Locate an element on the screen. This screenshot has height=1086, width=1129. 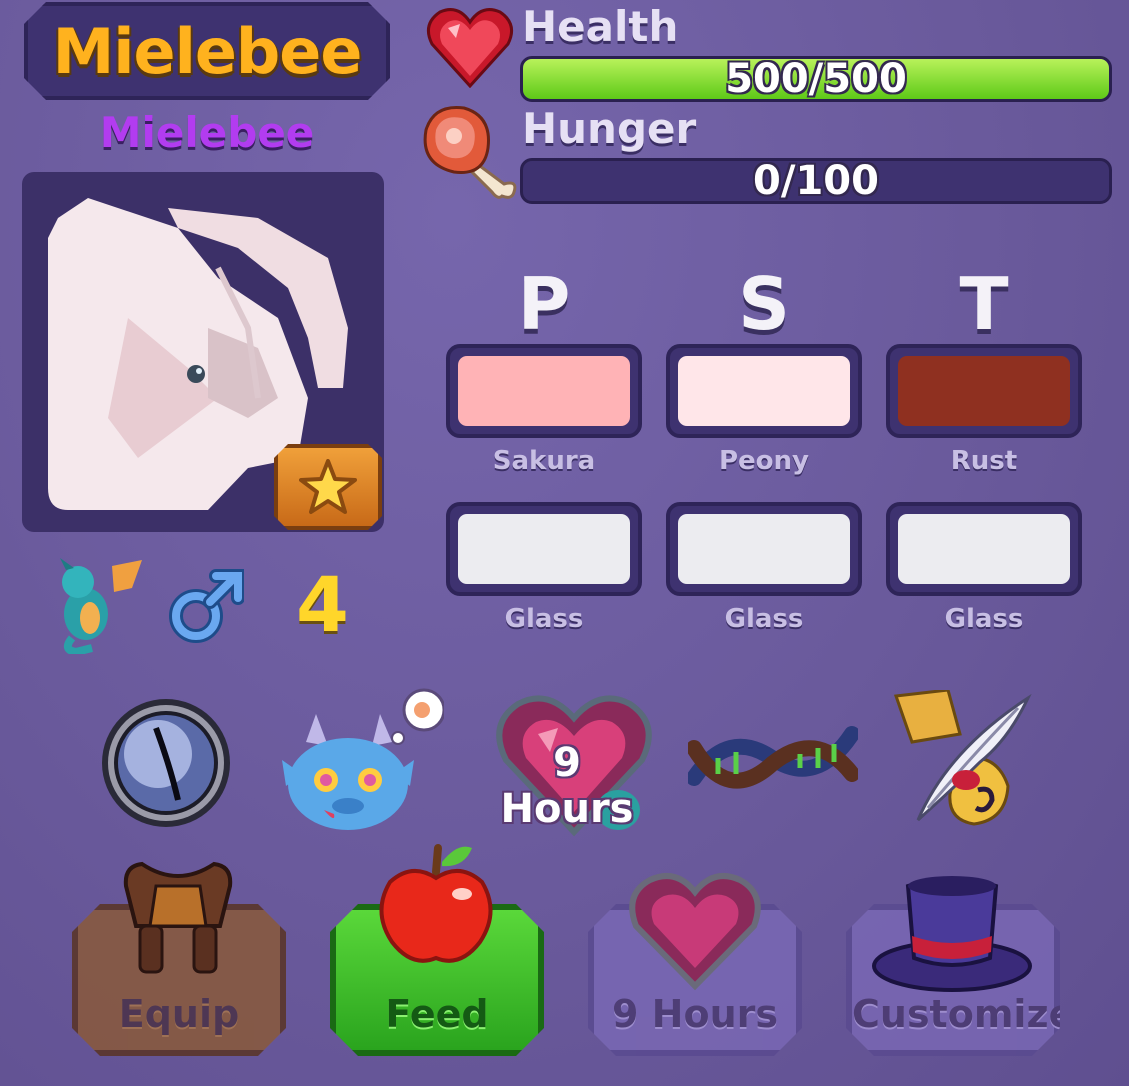
primary-color-header: P is located at coordinates (544, 304).